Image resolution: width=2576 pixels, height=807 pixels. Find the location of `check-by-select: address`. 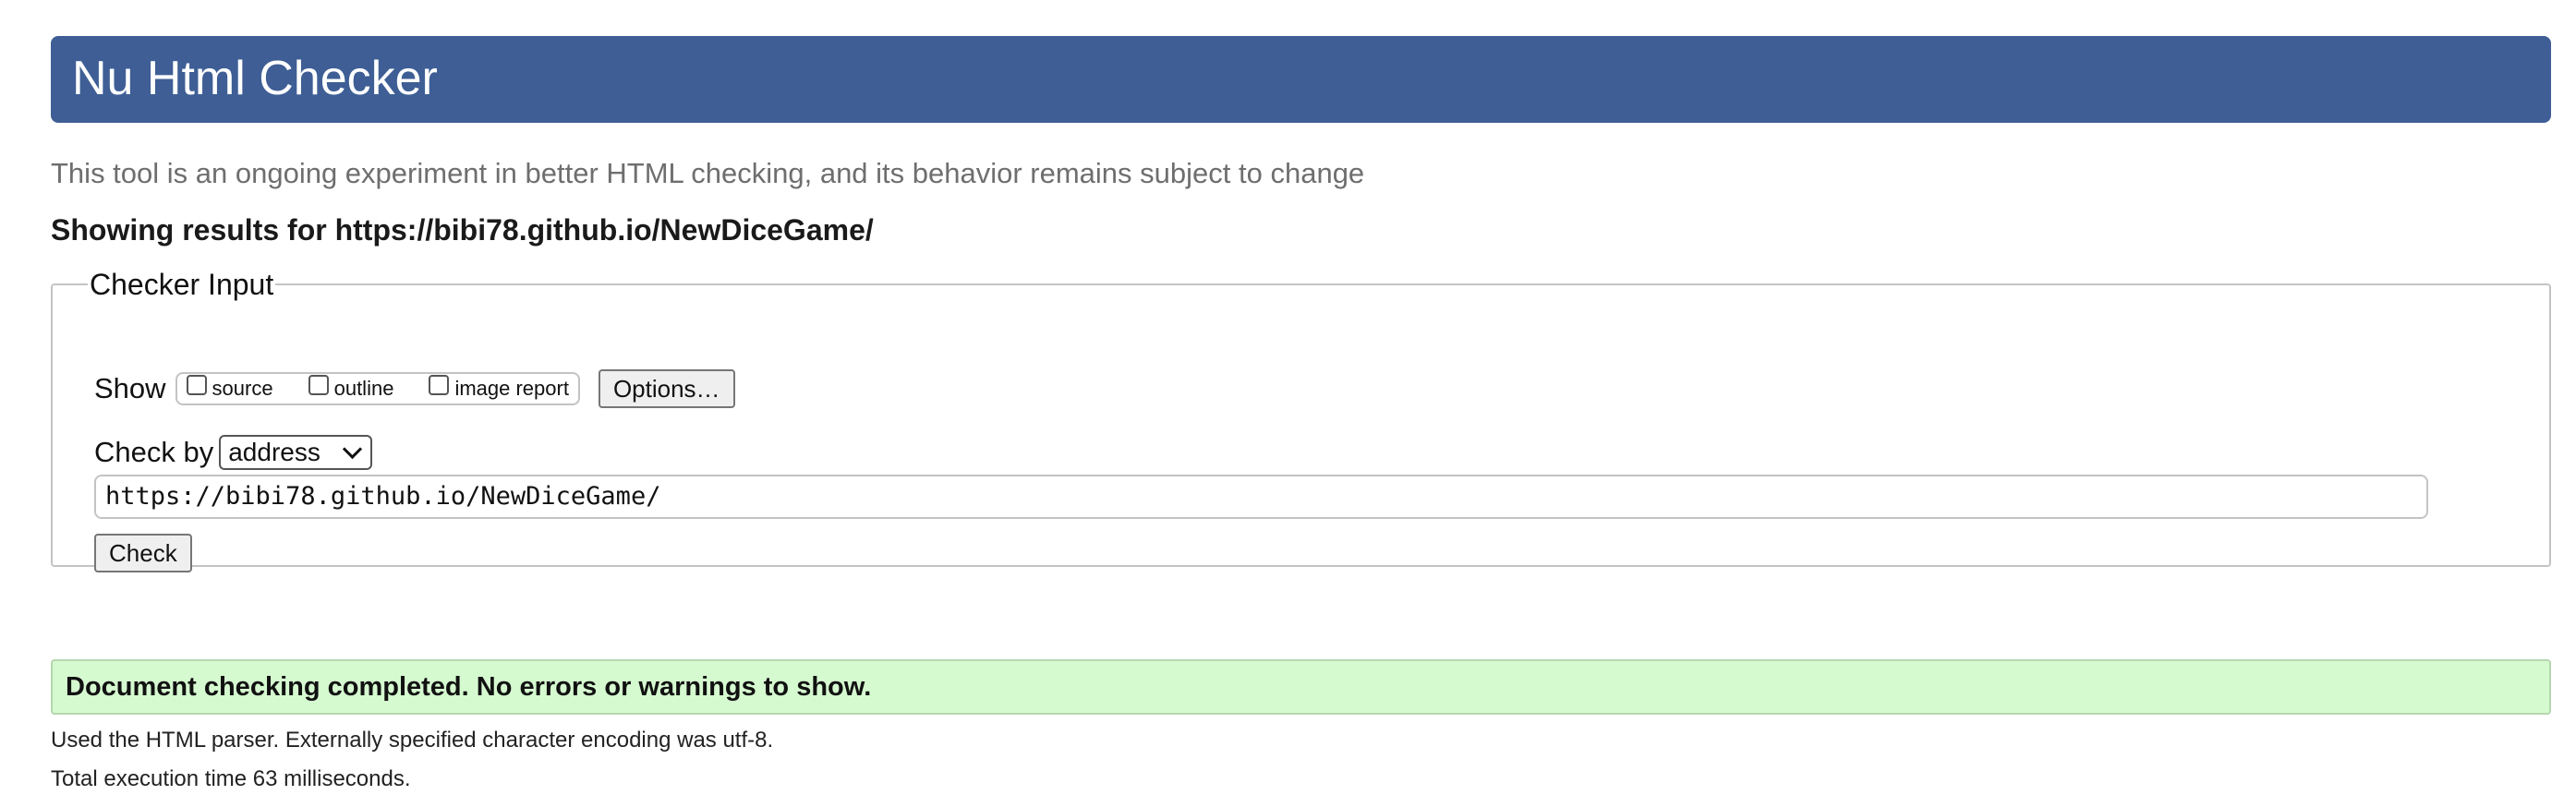

check-by-select: address is located at coordinates (296, 452).